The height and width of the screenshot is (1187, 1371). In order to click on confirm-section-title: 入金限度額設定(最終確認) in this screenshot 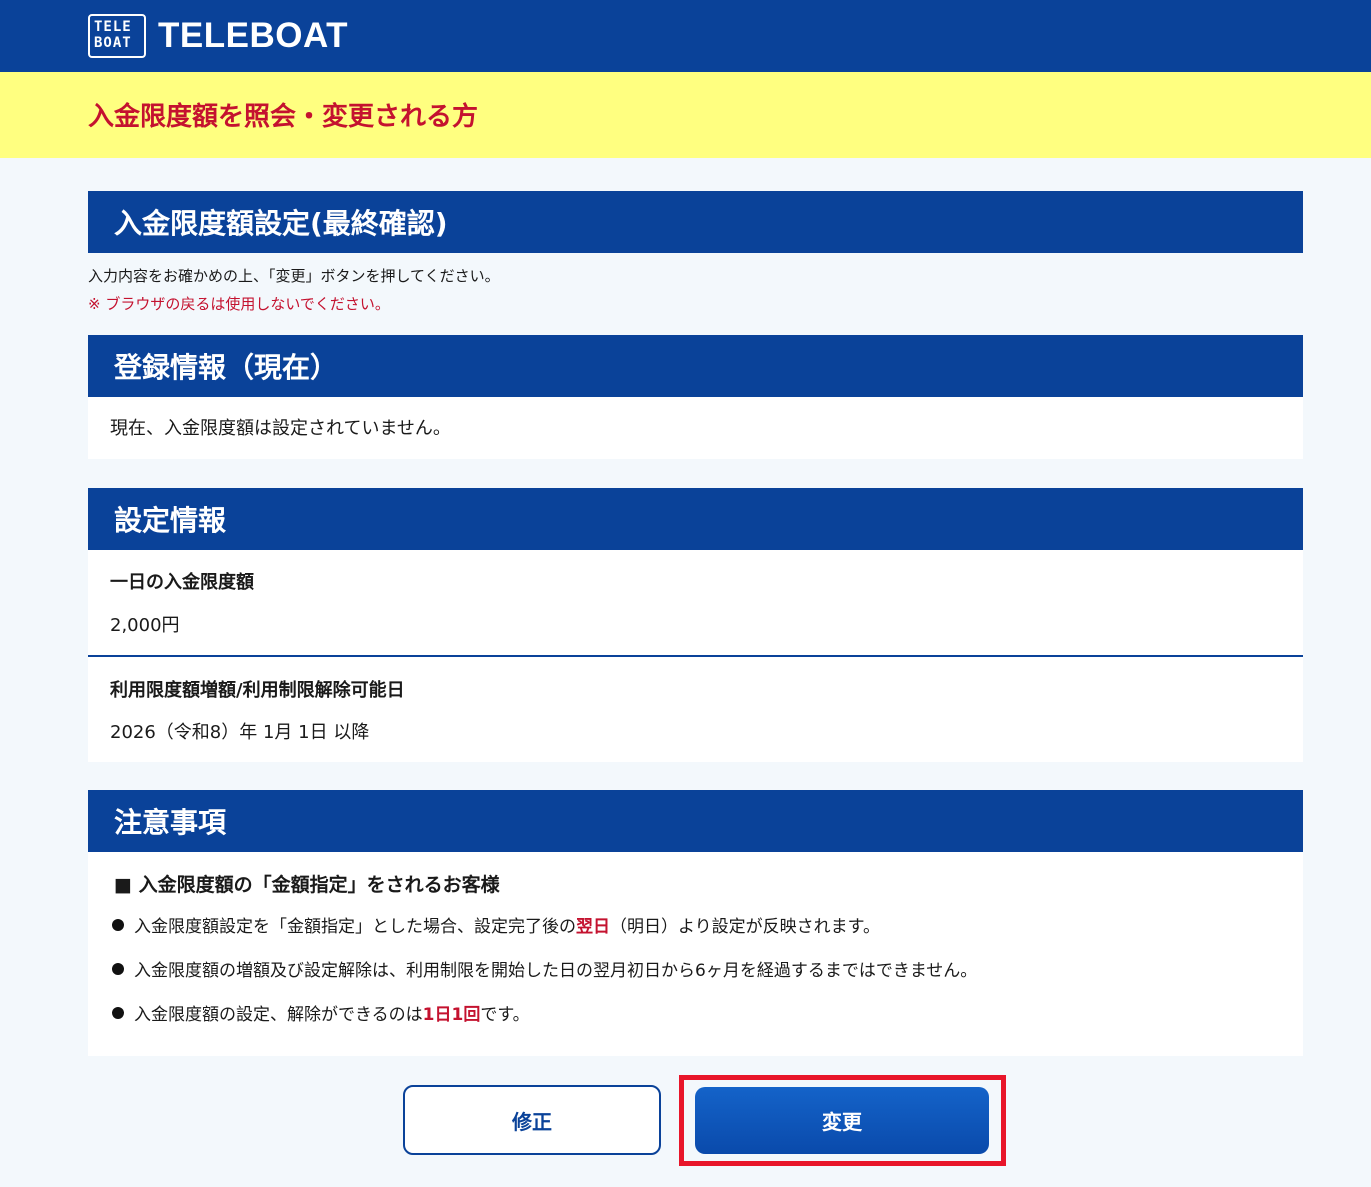, I will do `click(695, 222)`.